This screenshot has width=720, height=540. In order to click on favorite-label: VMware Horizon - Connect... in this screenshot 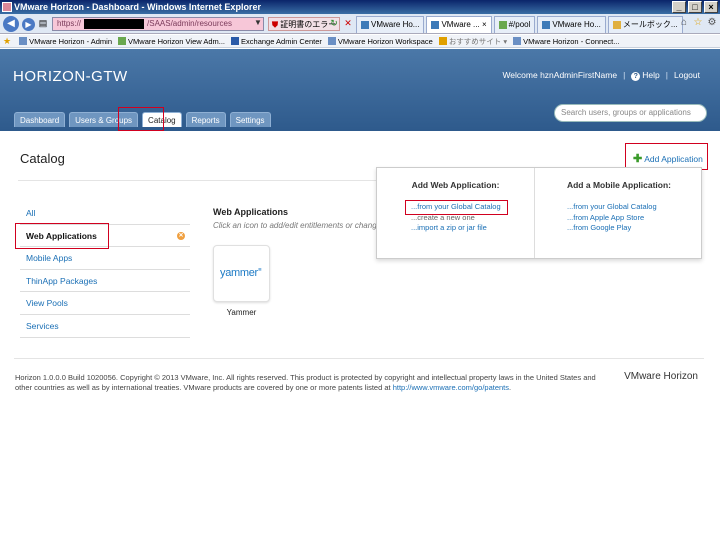, I will do `click(571, 41)`.